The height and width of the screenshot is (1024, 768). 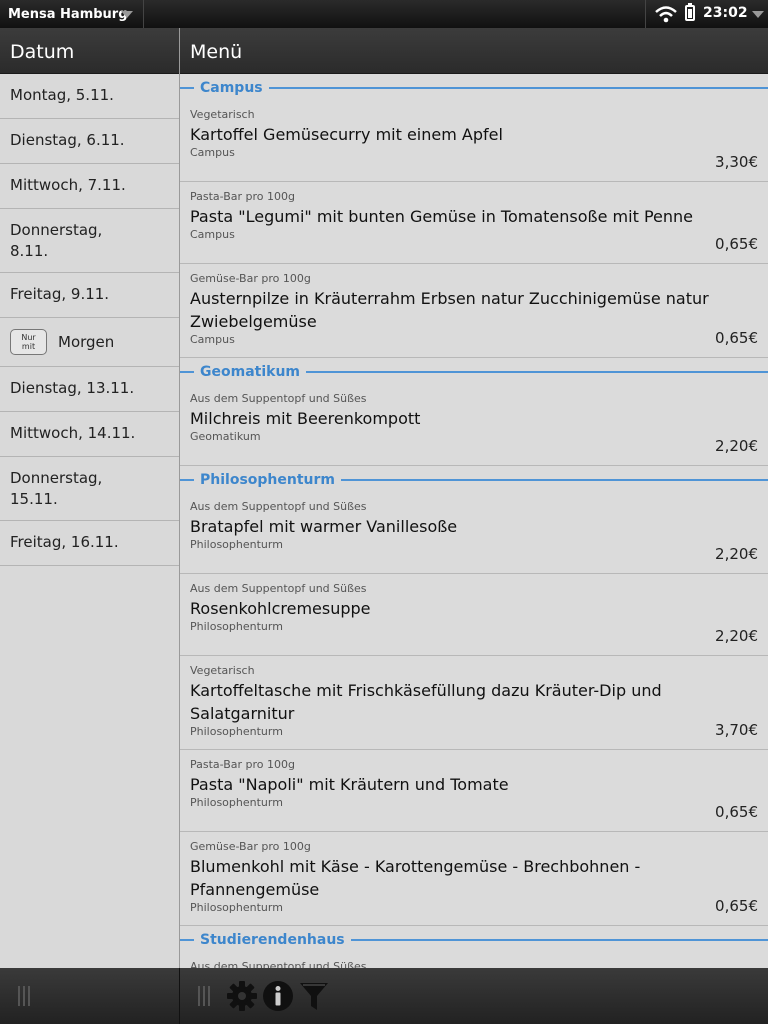 I want to click on date-item-dienstag-13-11: Dienstag, 13.11., so click(x=89, y=389).